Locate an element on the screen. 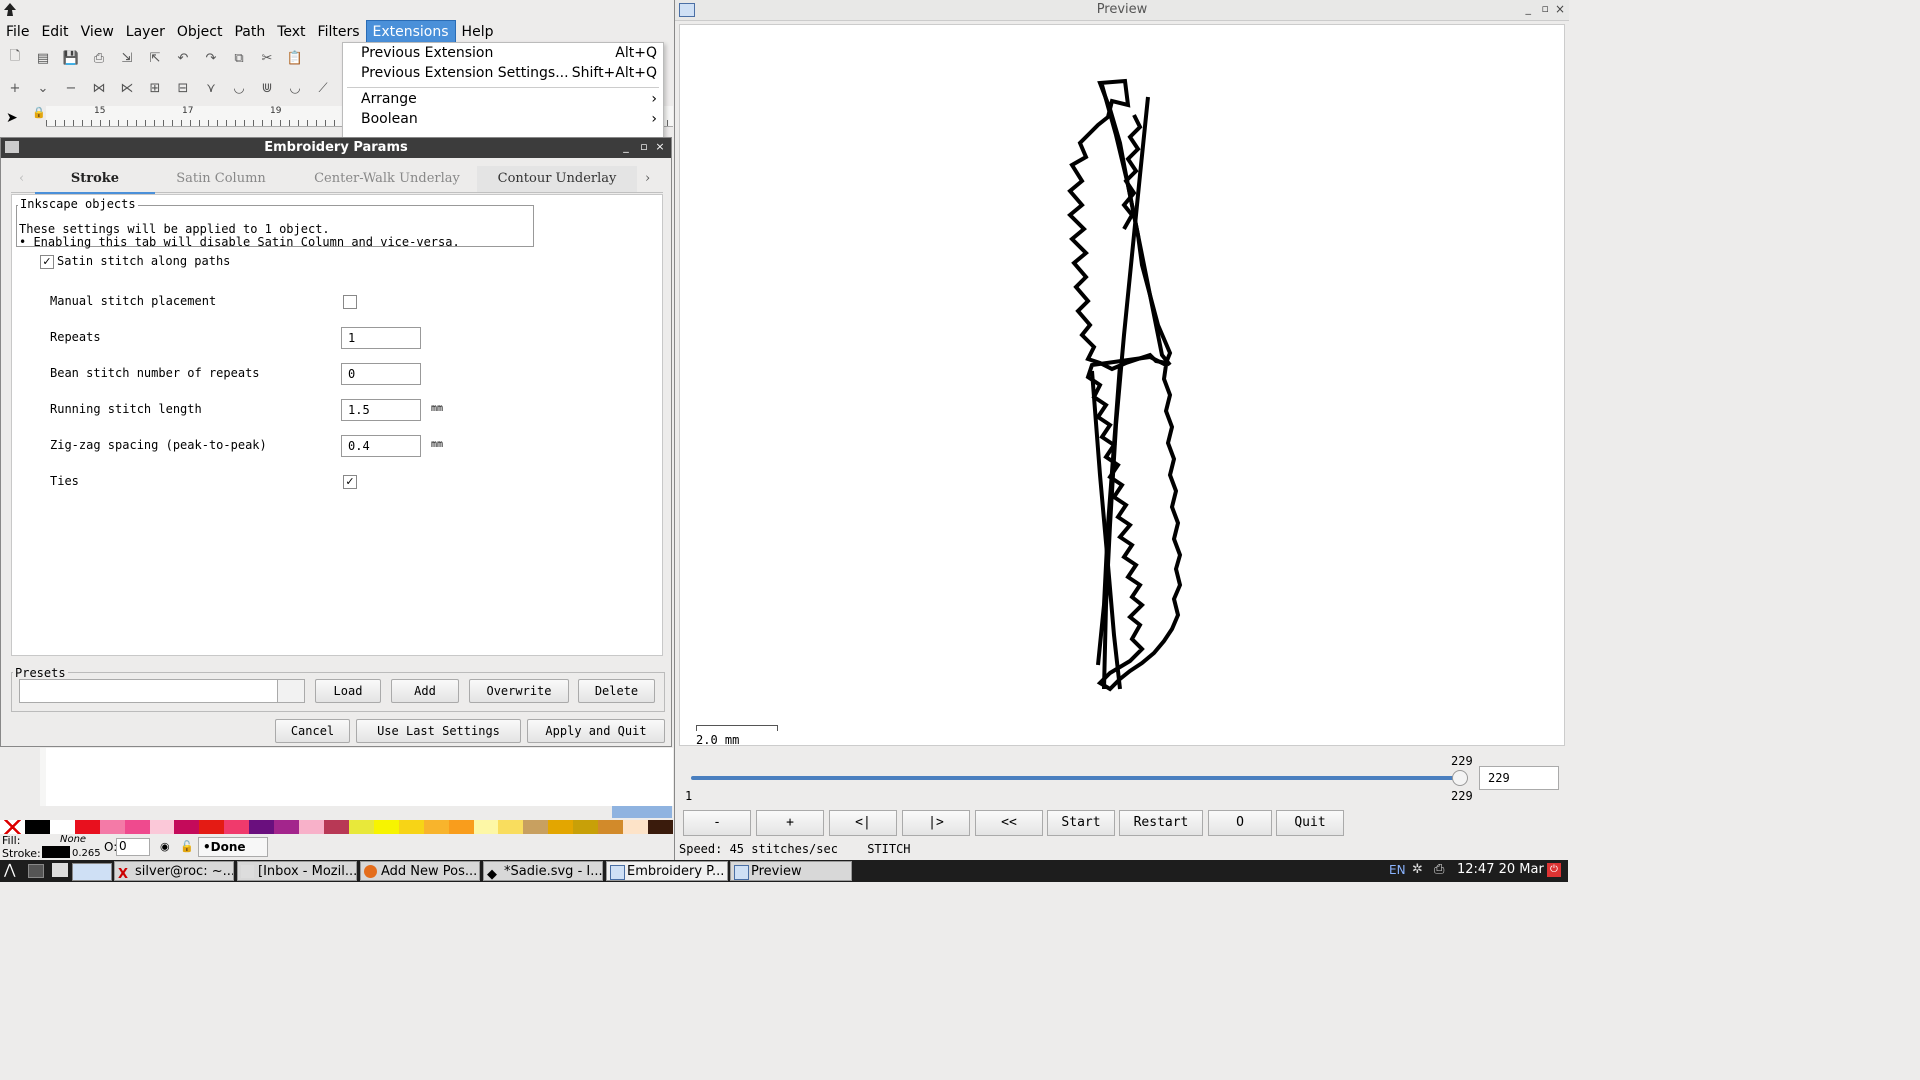  add-node-icon: + is located at coordinates (15, 88).